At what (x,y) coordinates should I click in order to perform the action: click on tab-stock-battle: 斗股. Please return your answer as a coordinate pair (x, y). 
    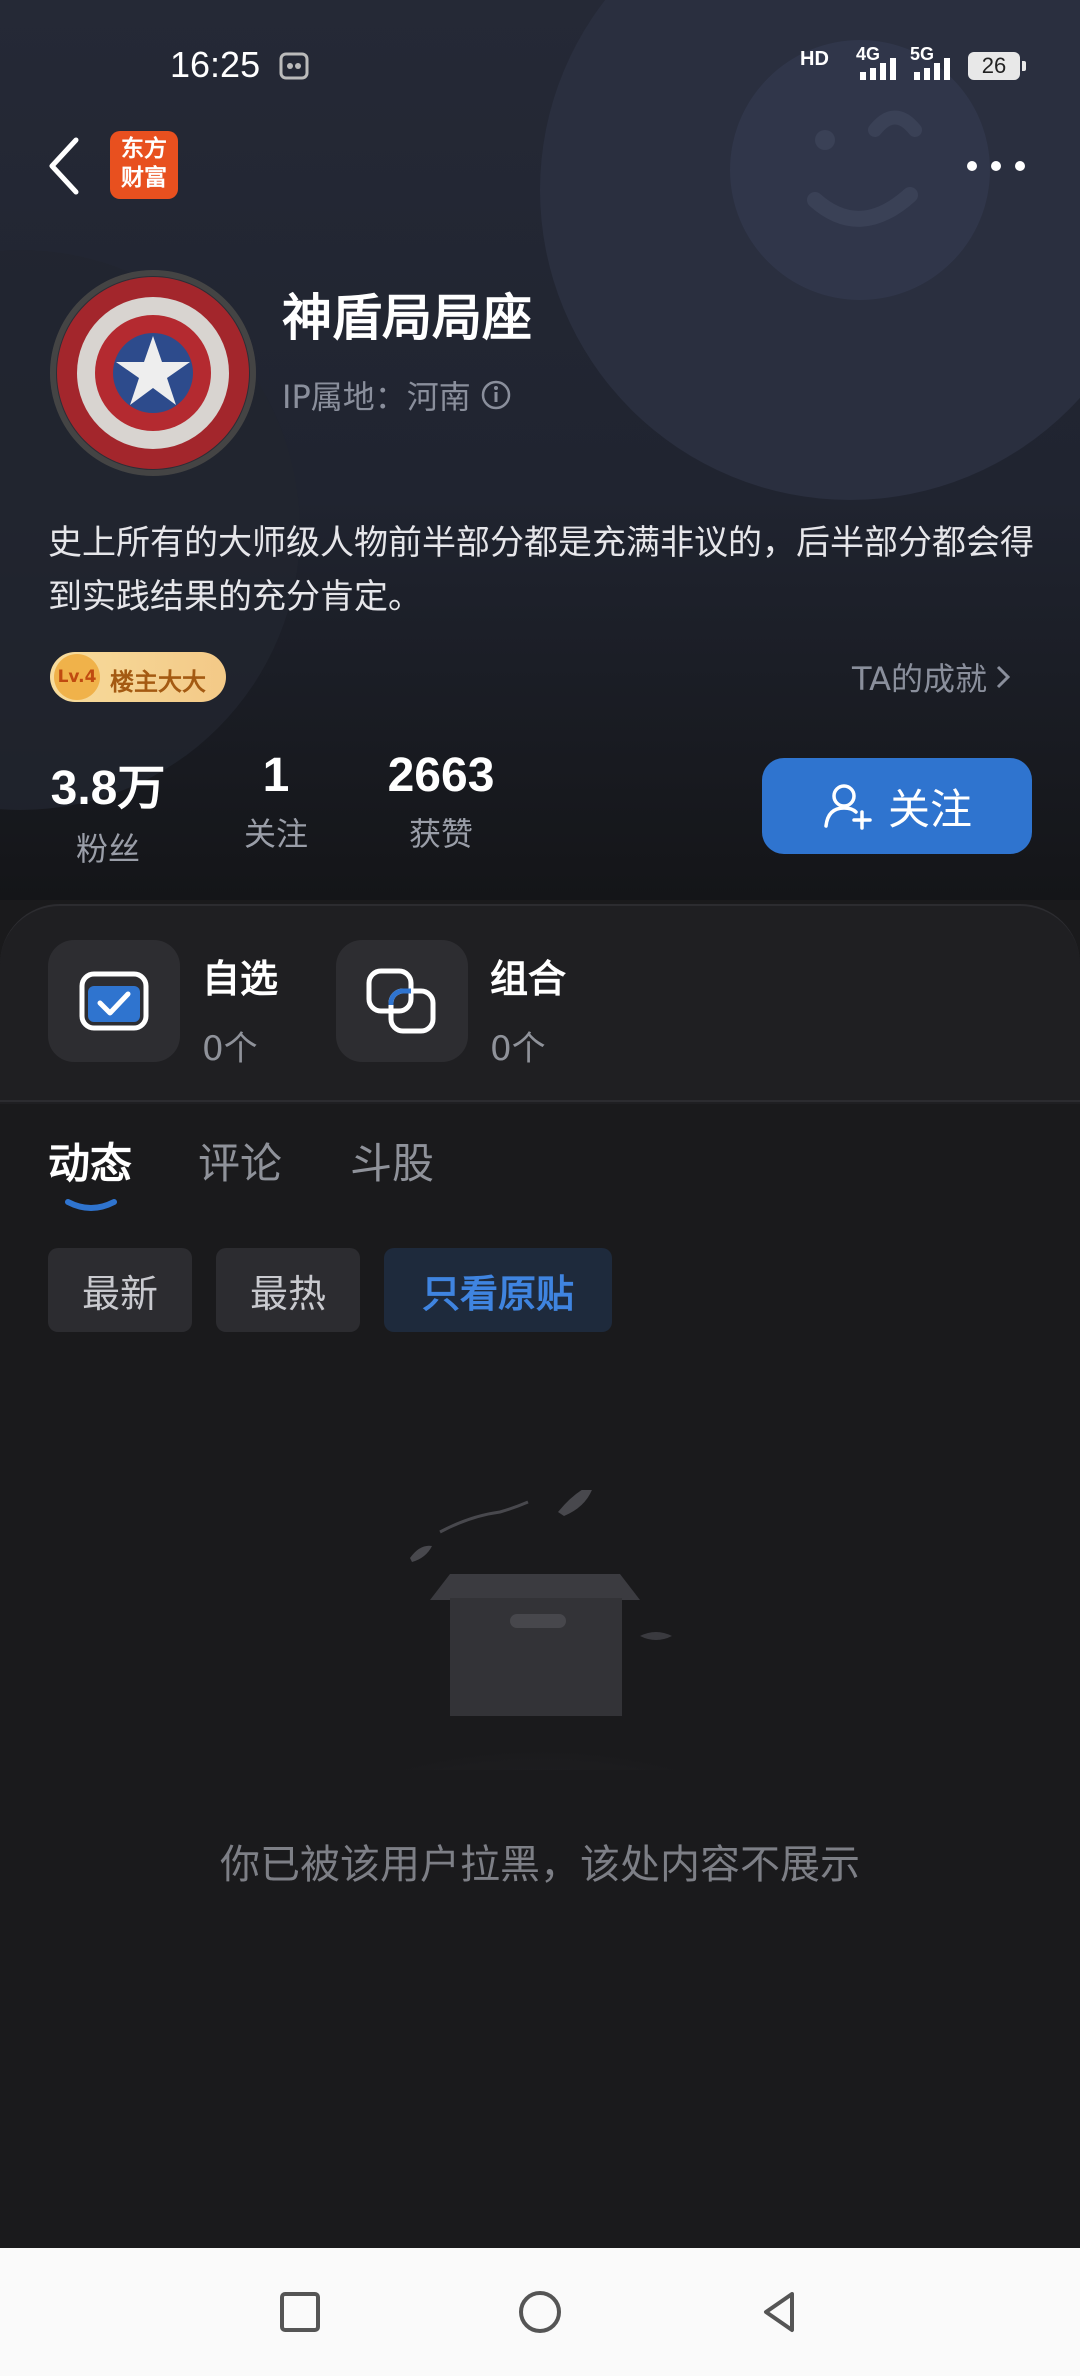
    Looking at the image, I should click on (392, 1160).